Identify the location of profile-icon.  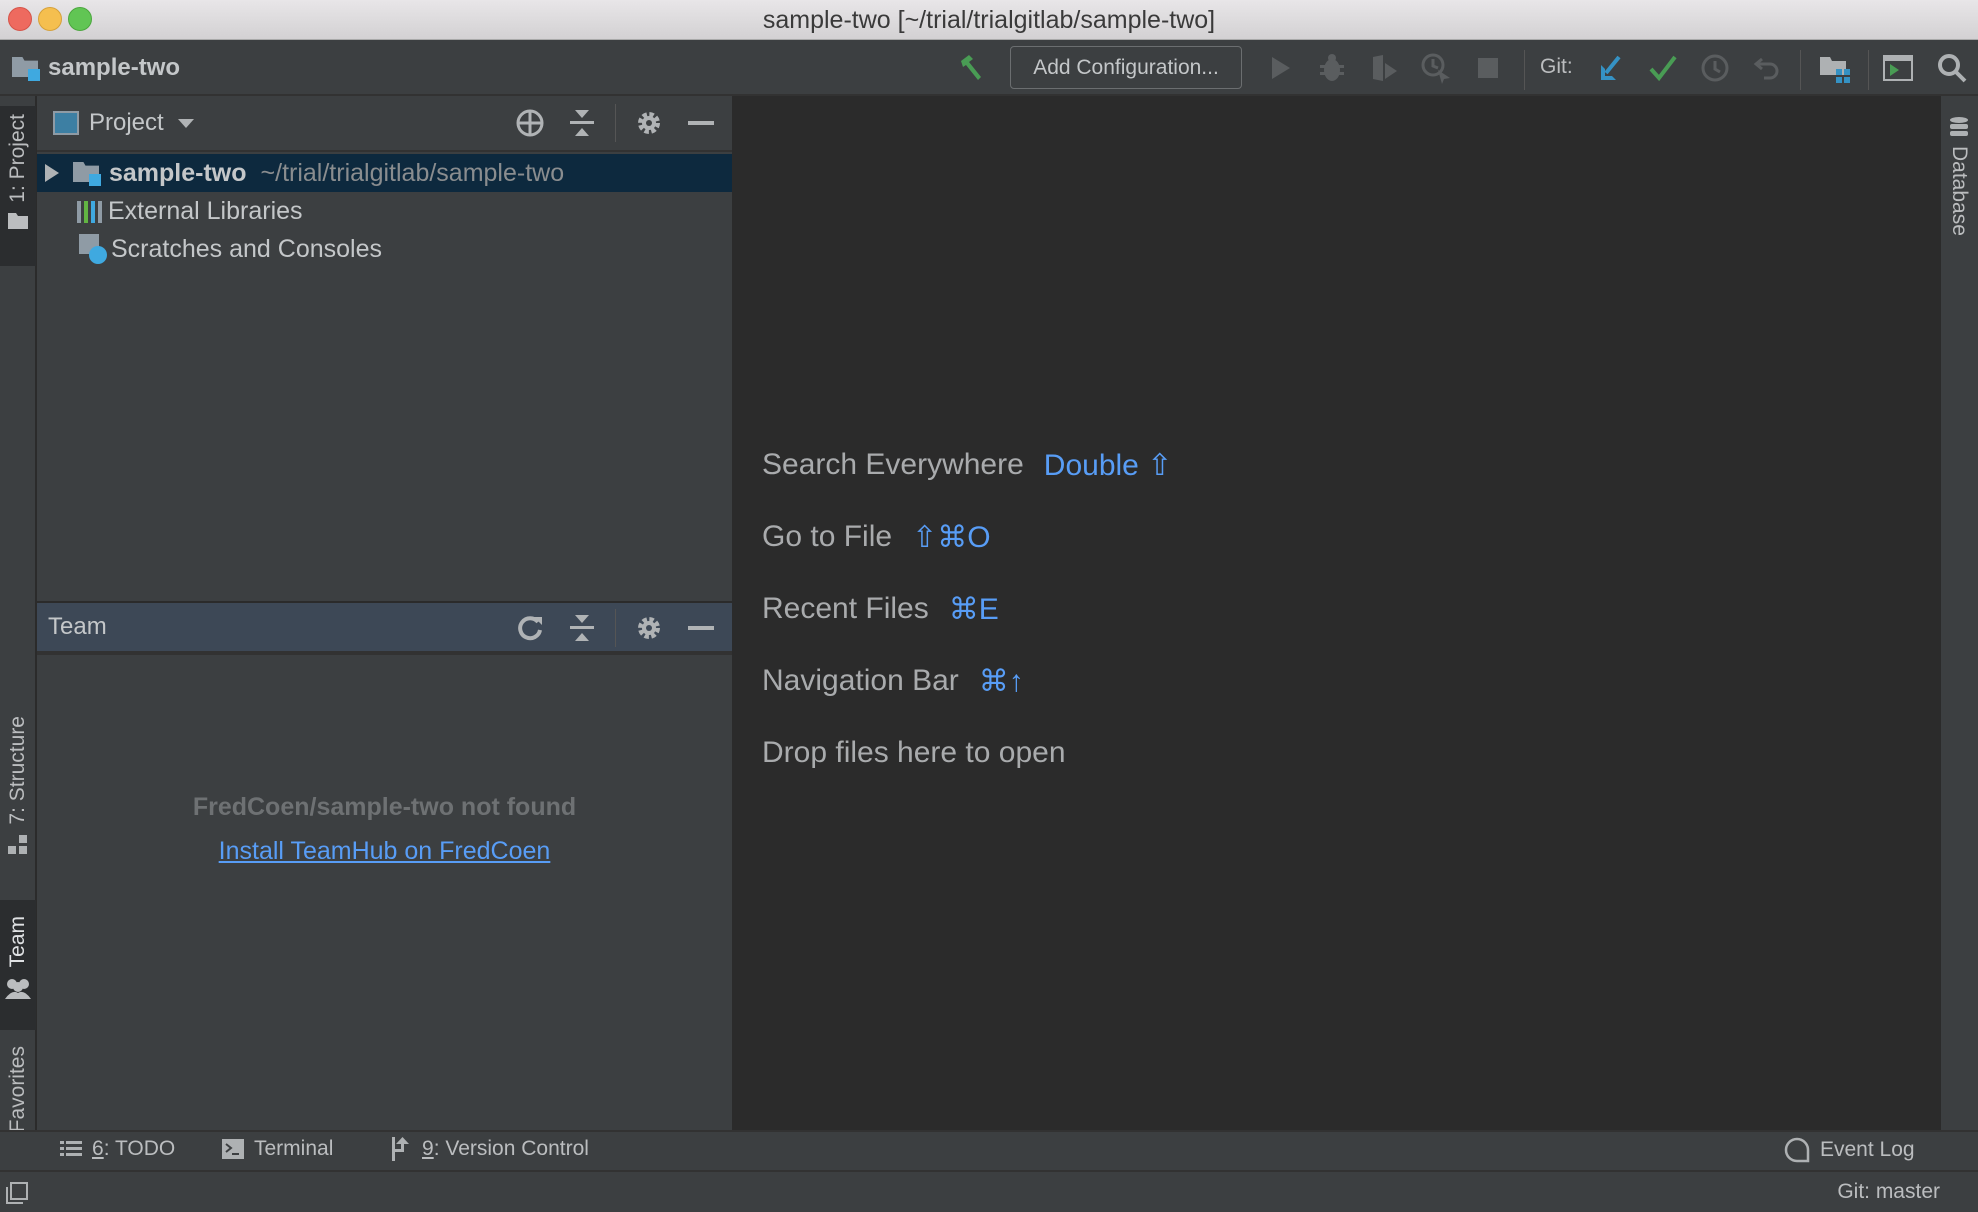
(1436, 68).